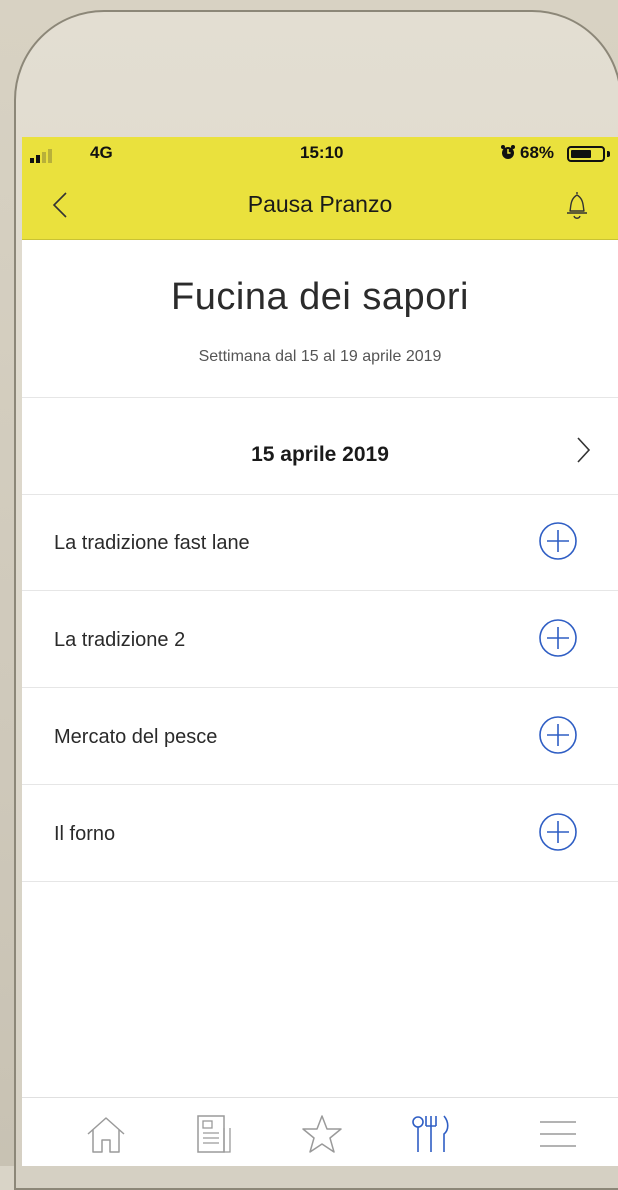 This screenshot has width=618, height=1190. What do you see at coordinates (320, 297) in the screenshot?
I see `restaurant-name: Fucina dei sapori` at bounding box center [320, 297].